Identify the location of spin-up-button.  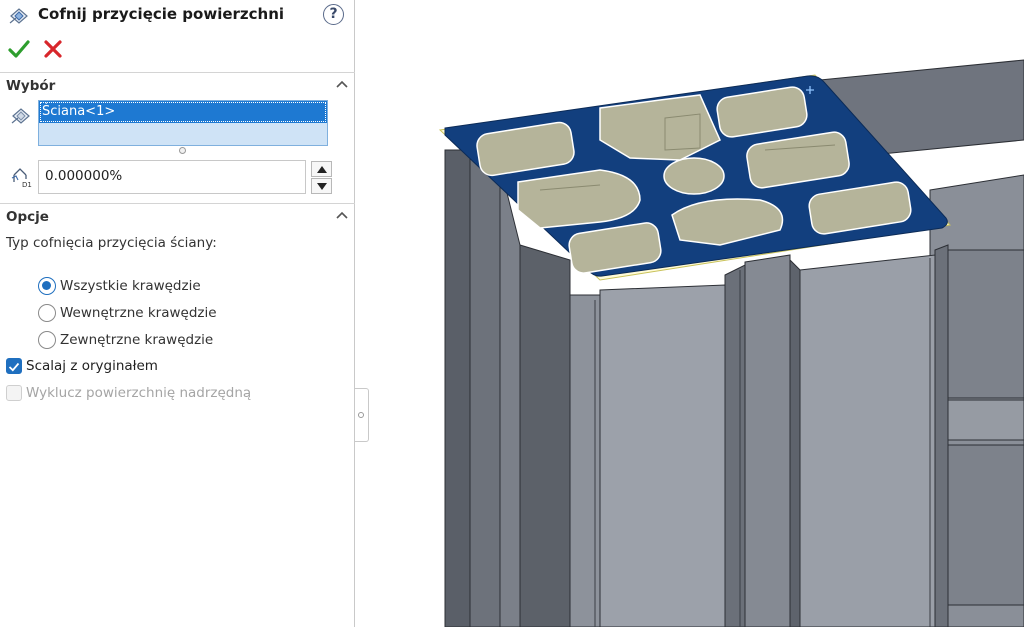
(321, 169).